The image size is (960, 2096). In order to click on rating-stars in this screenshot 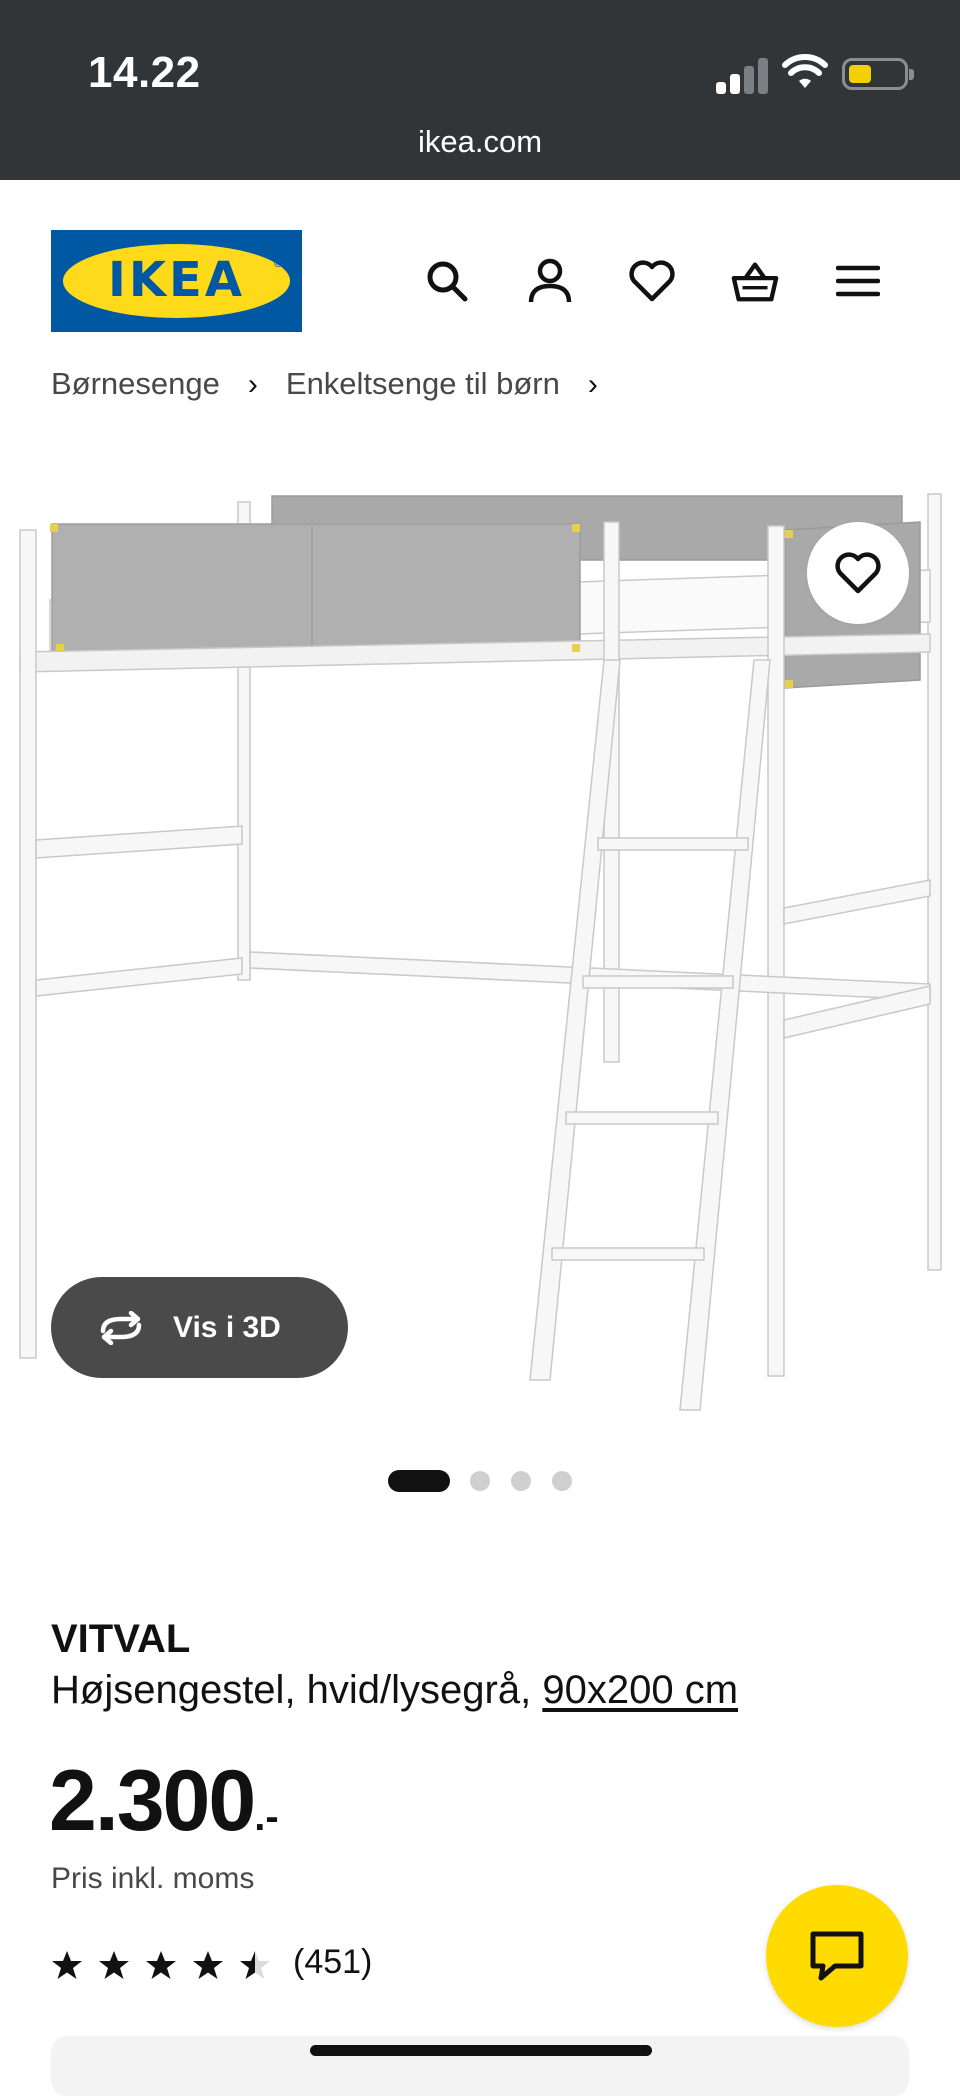, I will do `click(168, 1965)`.